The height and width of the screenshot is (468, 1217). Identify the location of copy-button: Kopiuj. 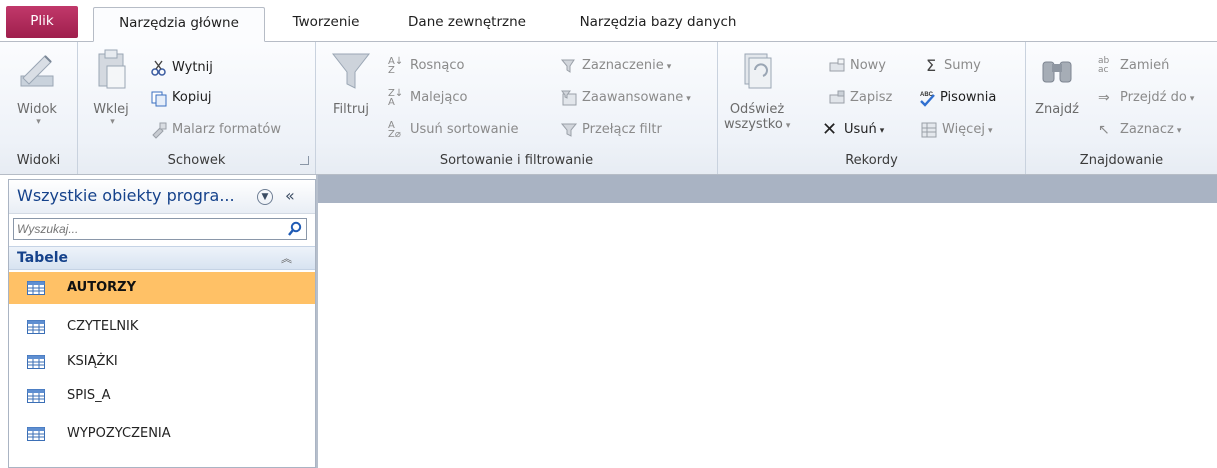
(181, 98).